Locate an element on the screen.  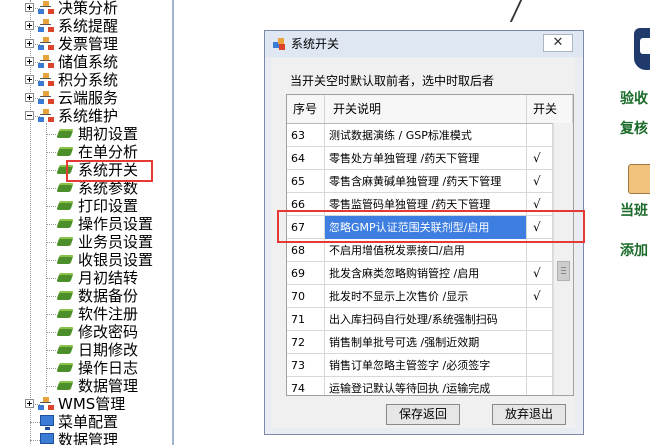
table-row: 73 销售订单忽略主管签字 /必须签字 is located at coordinates (420, 365).